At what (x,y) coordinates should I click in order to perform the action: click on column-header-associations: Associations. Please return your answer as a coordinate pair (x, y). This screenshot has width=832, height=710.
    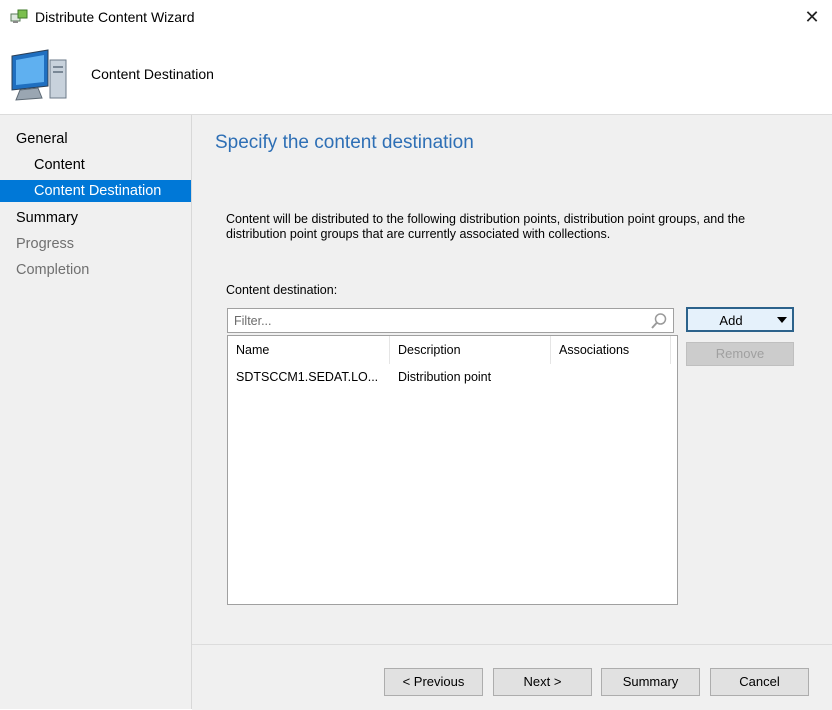
    Looking at the image, I should click on (611, 350).